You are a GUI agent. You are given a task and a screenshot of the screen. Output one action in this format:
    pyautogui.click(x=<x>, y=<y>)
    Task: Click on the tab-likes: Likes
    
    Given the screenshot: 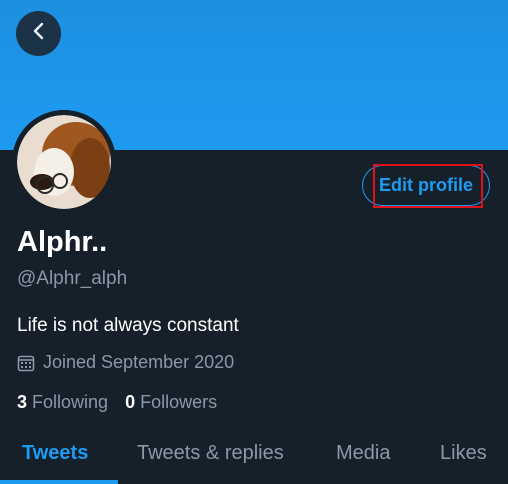 What is the action you would take?
    pyautogui.click(x=463, y=453)
    